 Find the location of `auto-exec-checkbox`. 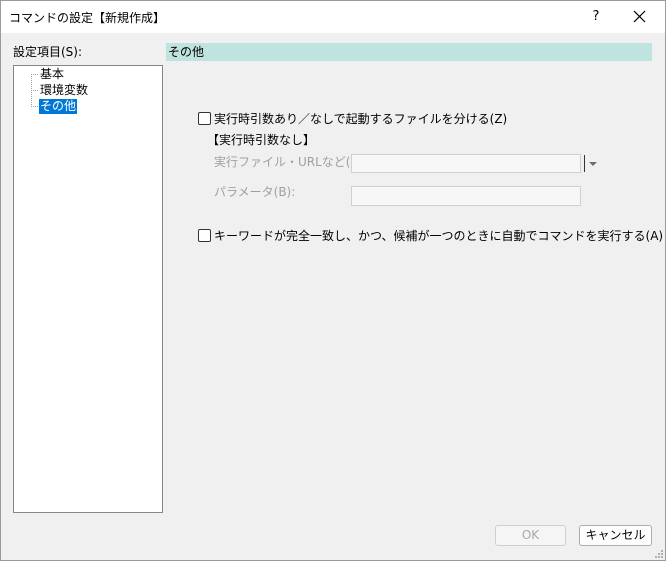

auto-exec-checkbox is located at coordinates (204, 235).